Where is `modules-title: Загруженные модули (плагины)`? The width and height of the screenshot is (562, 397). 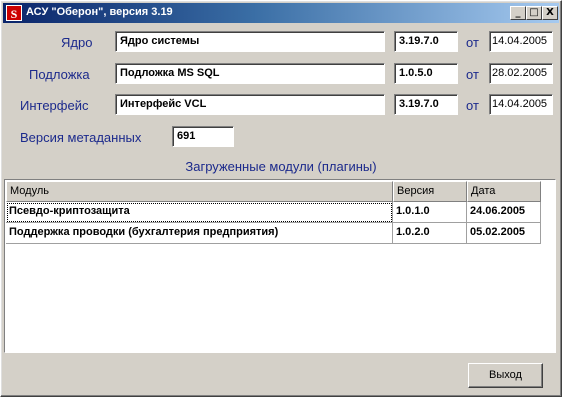
modules-title: Загруженные модули (плагины) is located at coordinates (281, 166).